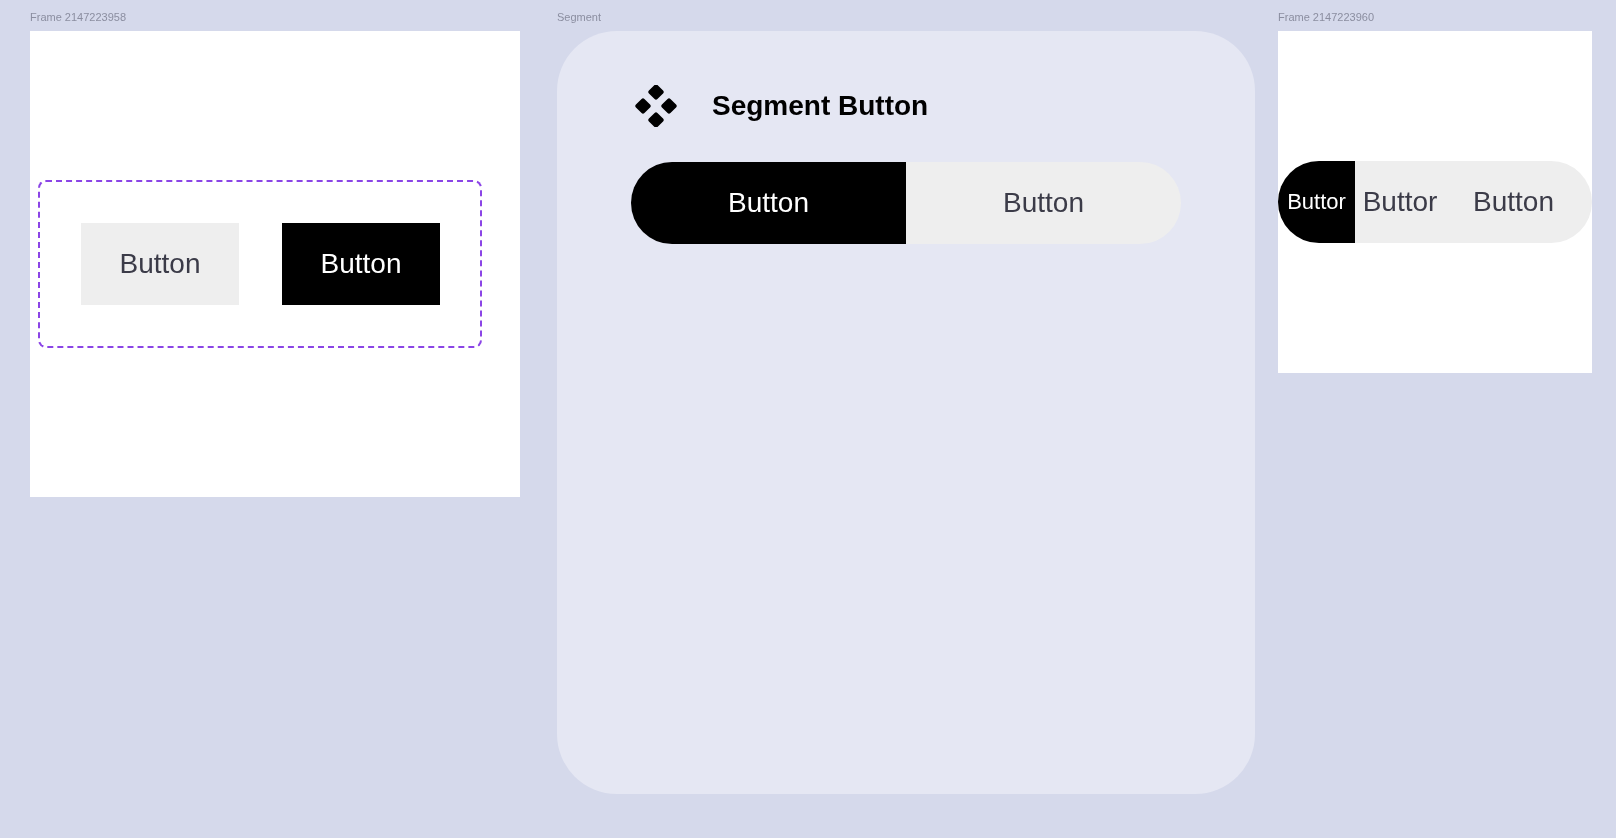 This screenshot has width=1616, height=838. I want to click on component-title: Segment Button, so click(820, 106).